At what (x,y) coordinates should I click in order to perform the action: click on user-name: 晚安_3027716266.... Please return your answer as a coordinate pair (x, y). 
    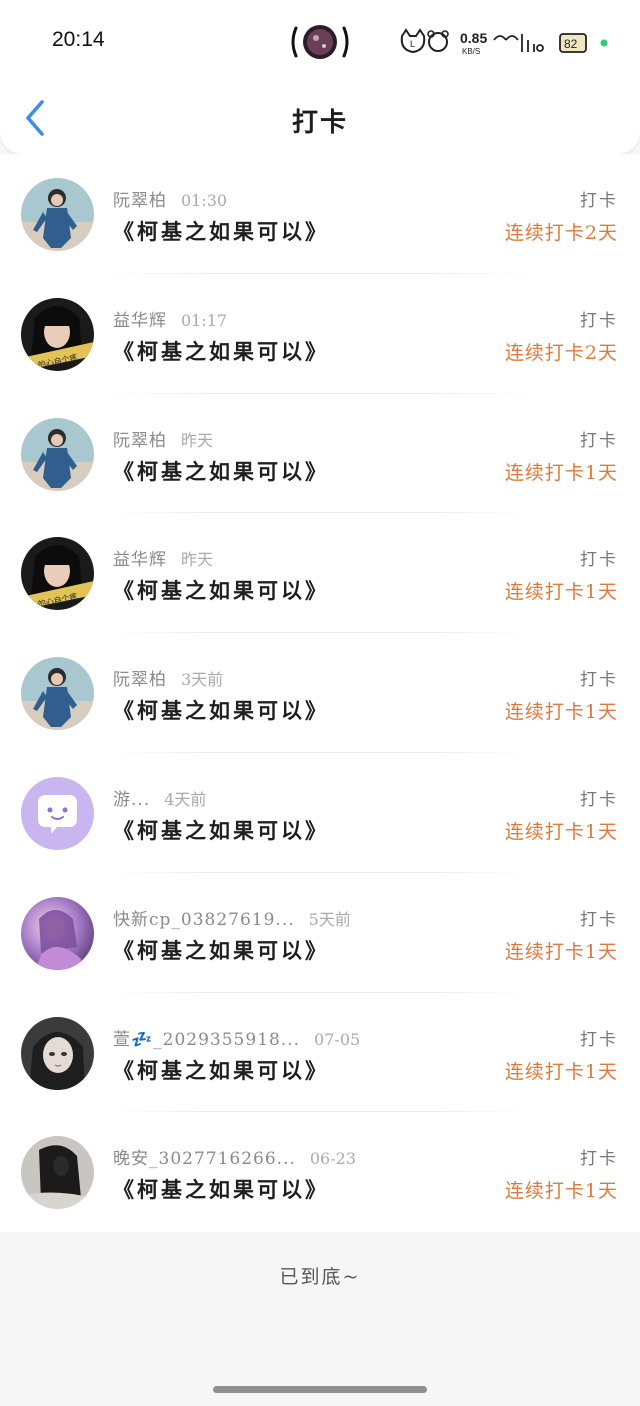
    Looking at the image, I should click on (204, 1159).